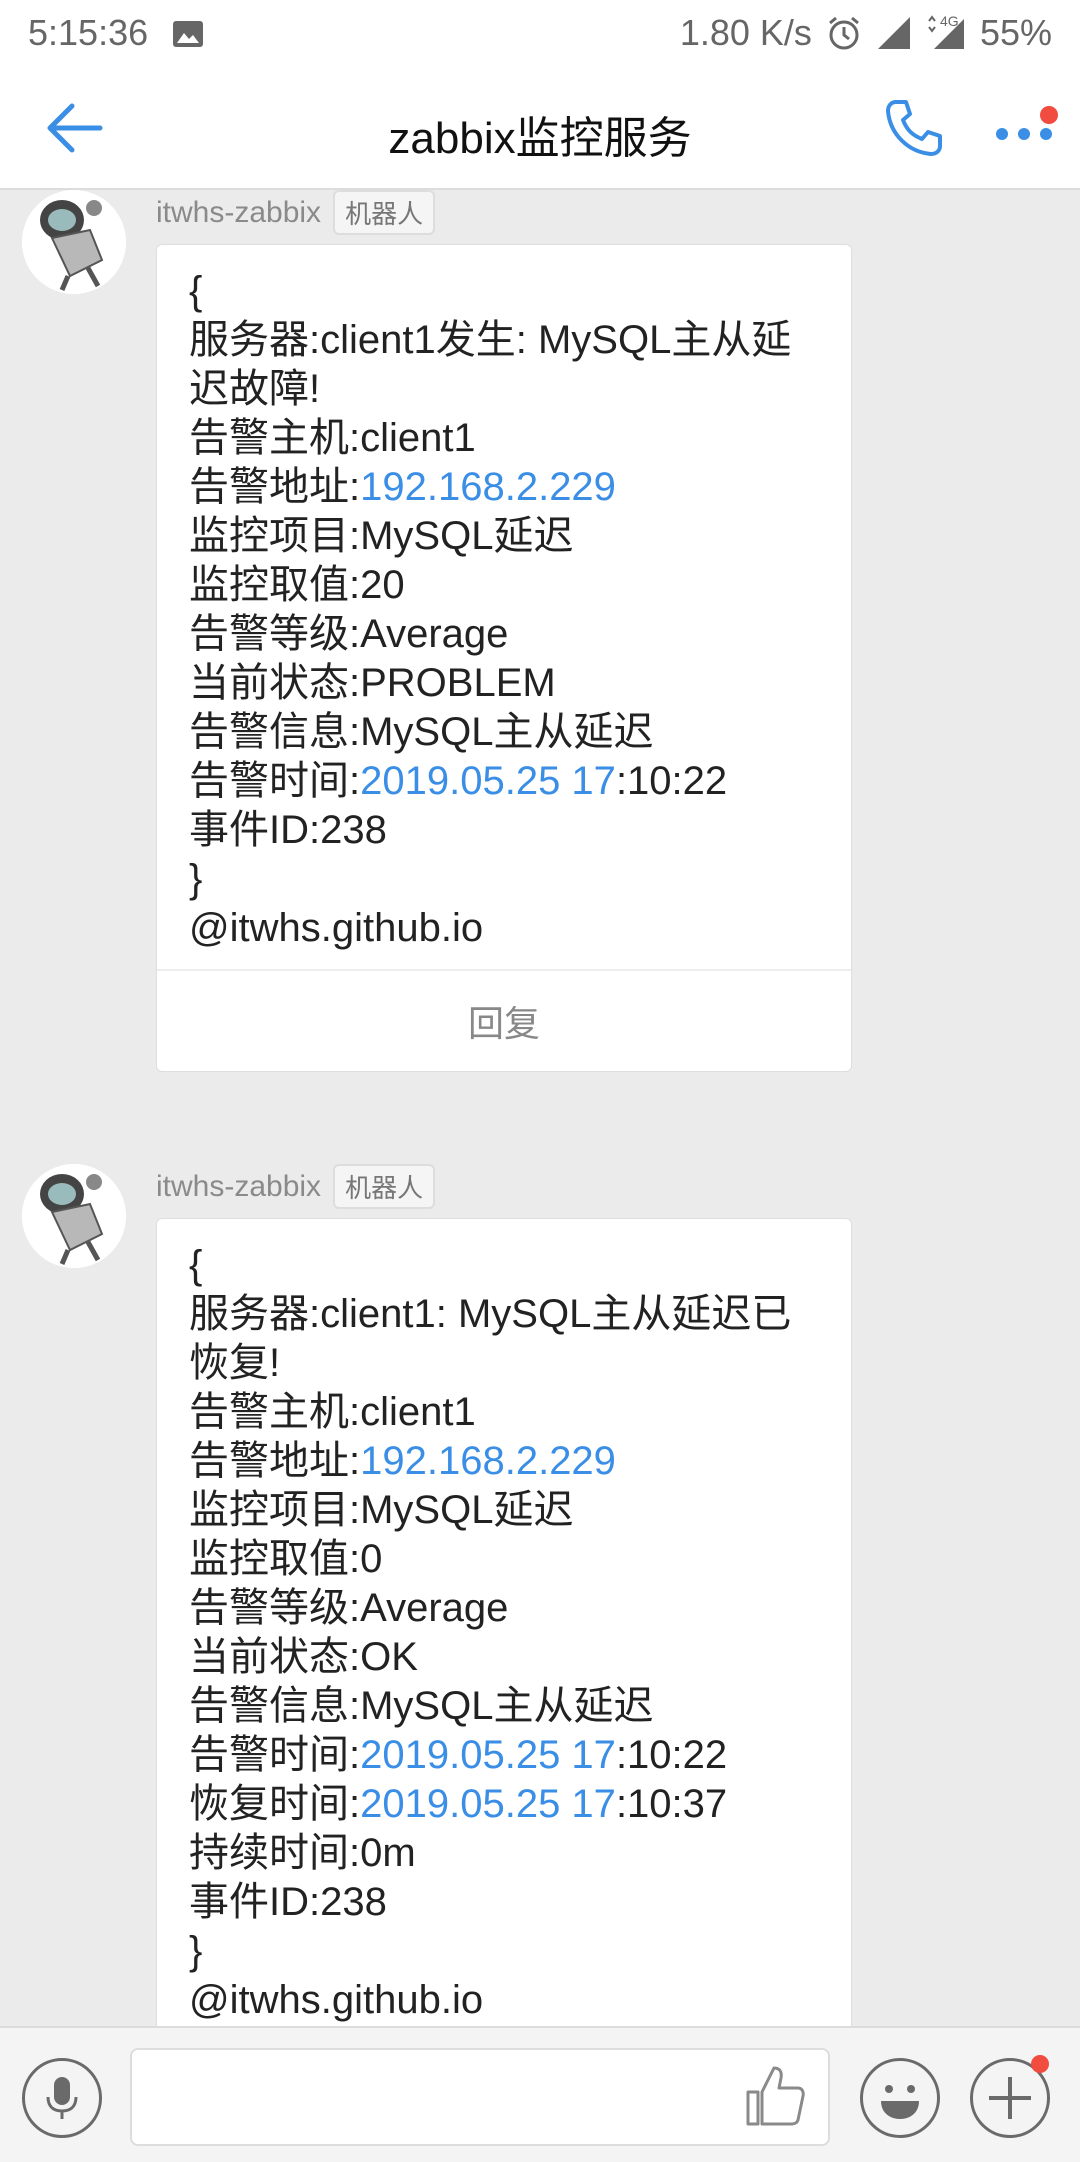  I want to click on line-suffix: :10:37, so click(671, 1804).